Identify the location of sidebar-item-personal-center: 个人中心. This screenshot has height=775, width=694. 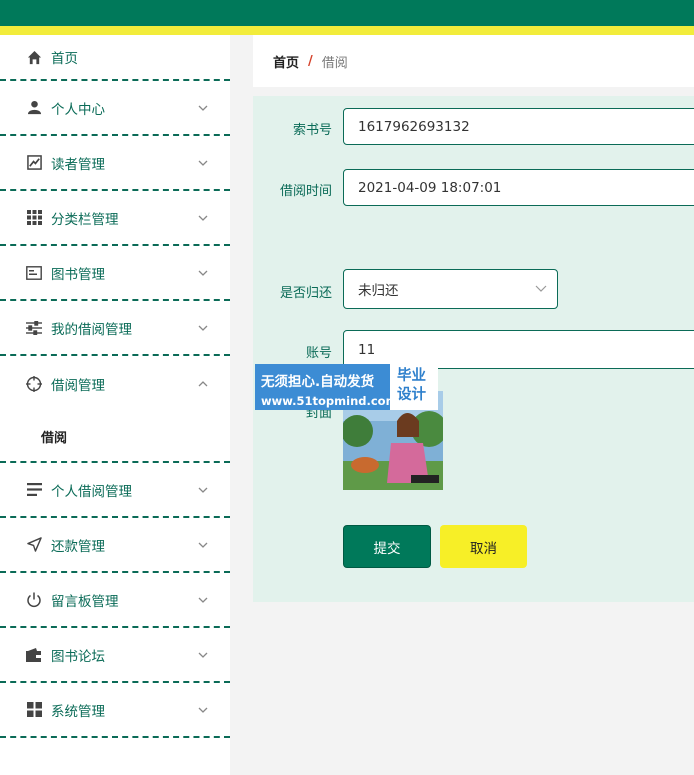
(115, 108).